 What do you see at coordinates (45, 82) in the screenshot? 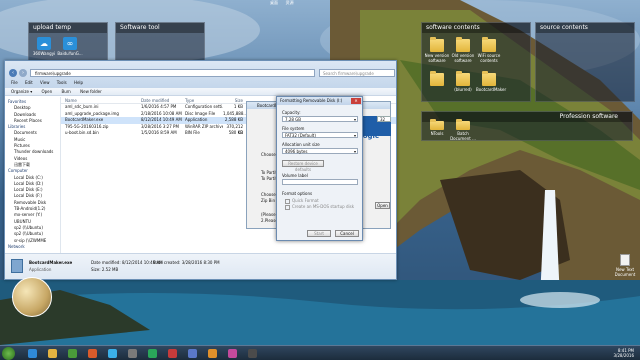
I see `menu-view: View` at bounding box center [45, 82].